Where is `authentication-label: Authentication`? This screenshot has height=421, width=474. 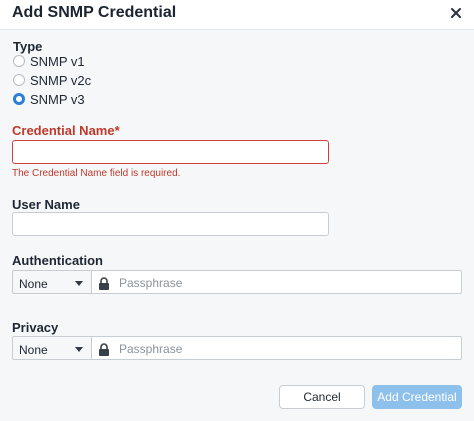 authentication-label: Authentication is located at coordinates (57, 260).